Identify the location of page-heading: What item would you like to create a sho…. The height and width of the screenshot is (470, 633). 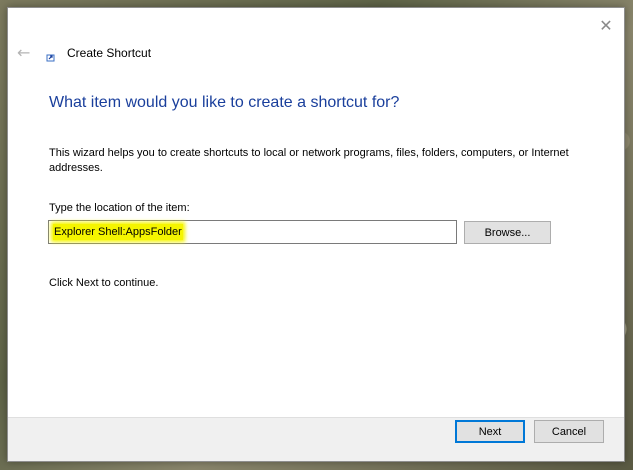
(224, 102).